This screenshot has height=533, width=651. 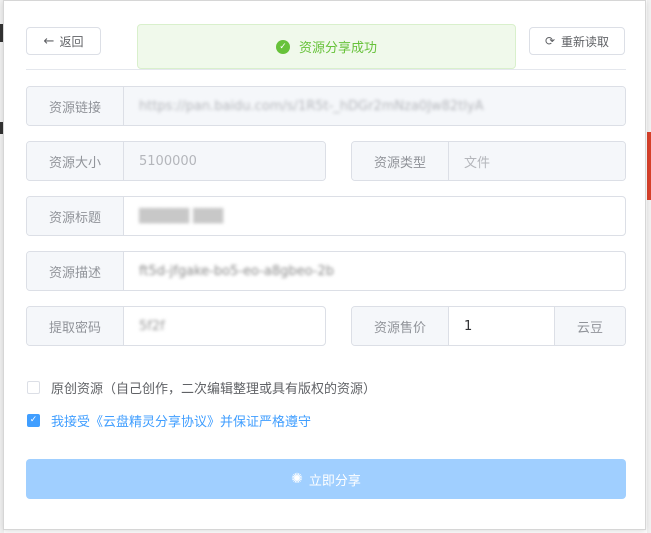 I want to click on check-circle-icon: ✓, so click(x=282, y=46).